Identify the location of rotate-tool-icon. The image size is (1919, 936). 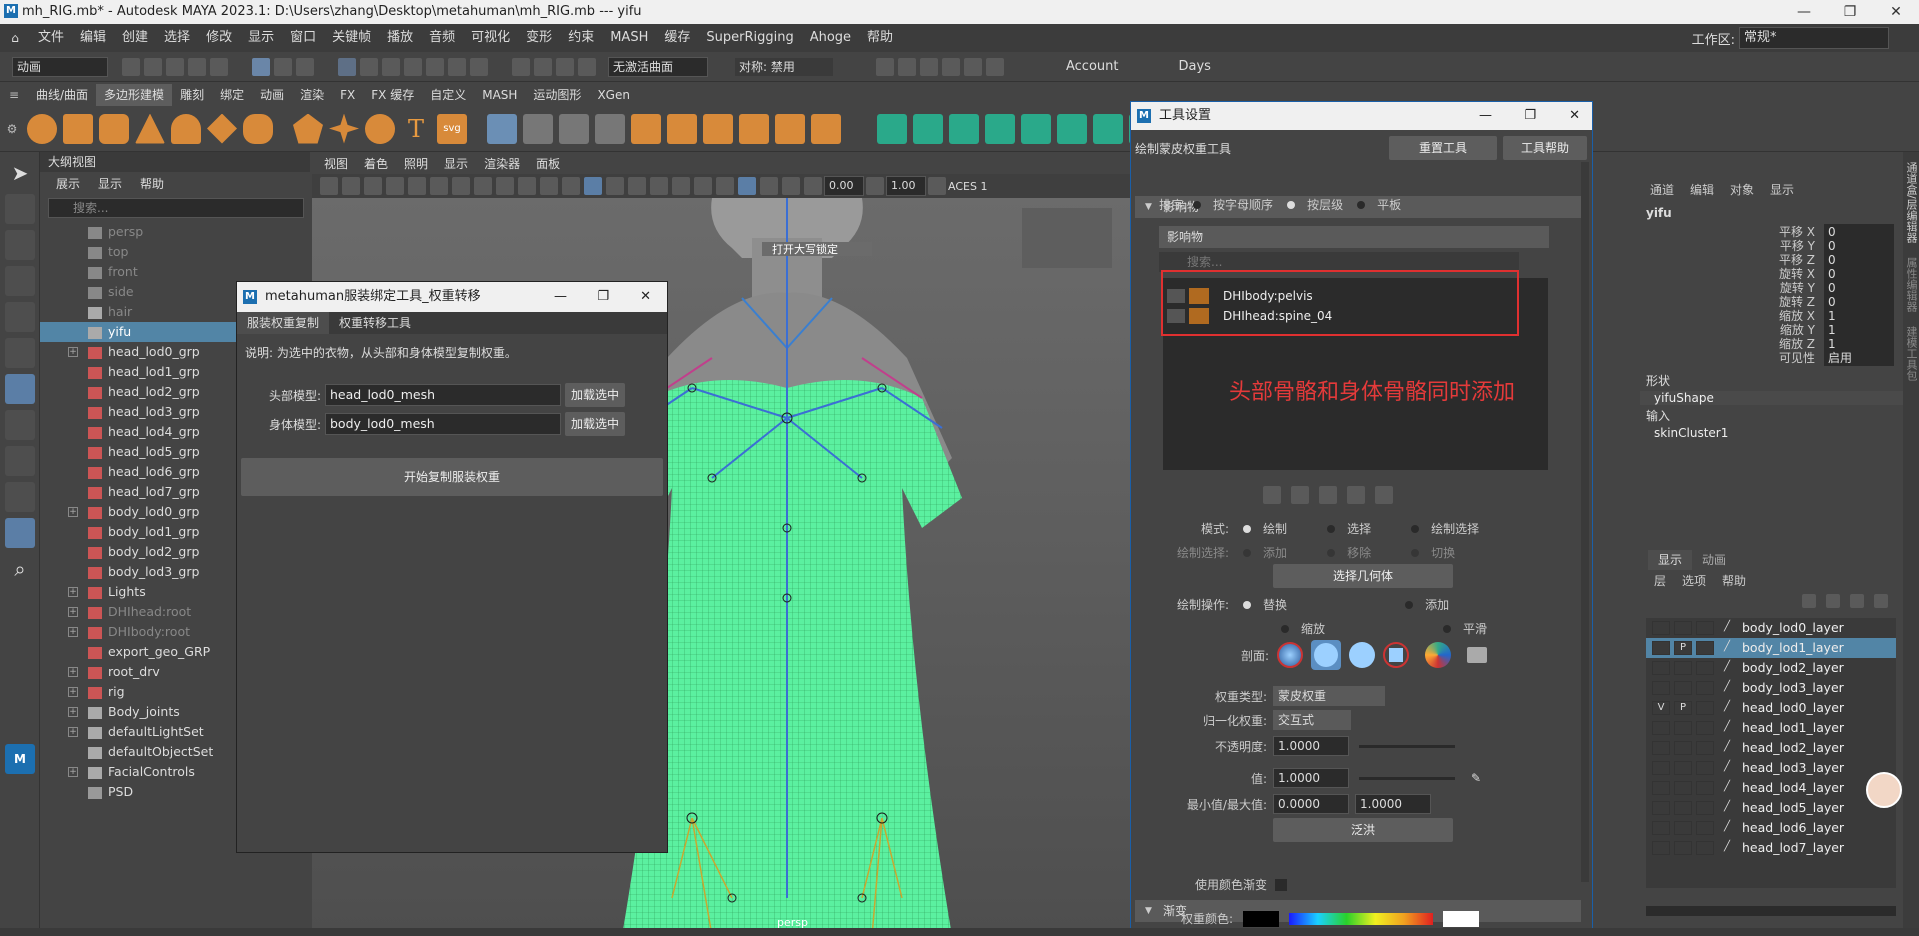
(20, 317).